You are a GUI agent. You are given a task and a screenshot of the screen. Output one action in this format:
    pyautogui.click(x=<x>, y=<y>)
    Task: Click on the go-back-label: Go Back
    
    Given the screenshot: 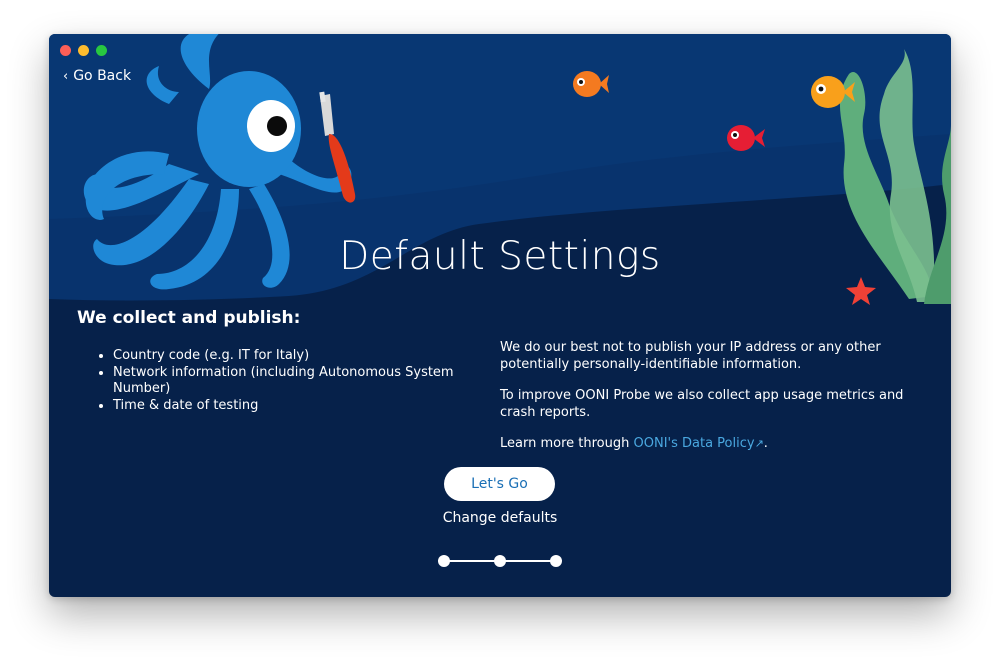 What is the action you would take?
    pyautogui.click(x=102, y=76)
    